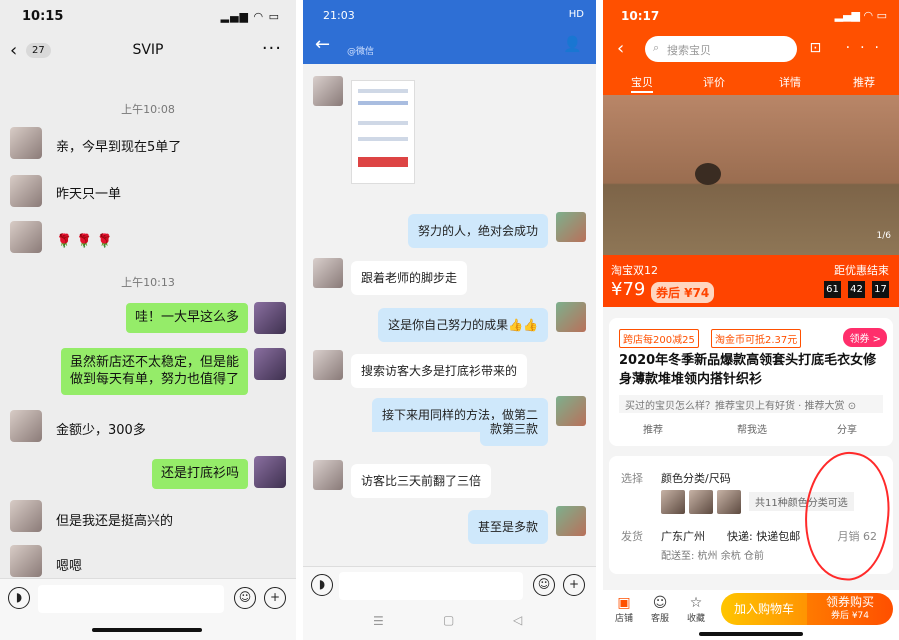  What do you see at coordinates (89, 195) in the screenshot?
I see `message-in: 昨天只一单` at bounding box center [89, 195].